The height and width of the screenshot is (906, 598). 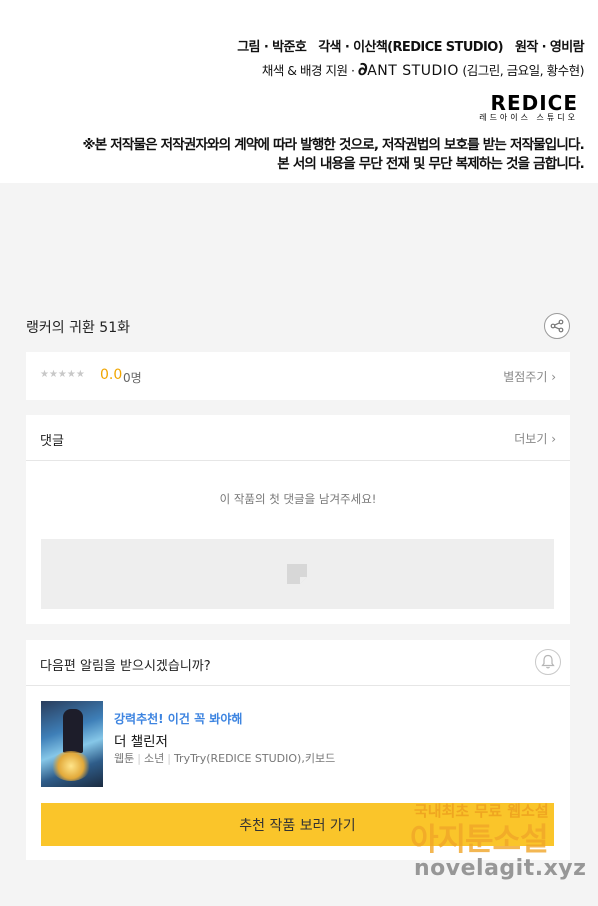 What do you see at coordinates (535, 438) in the screenshot?
I see `comments-more-link: 더보기 ›` at bounding box center [535, 438].